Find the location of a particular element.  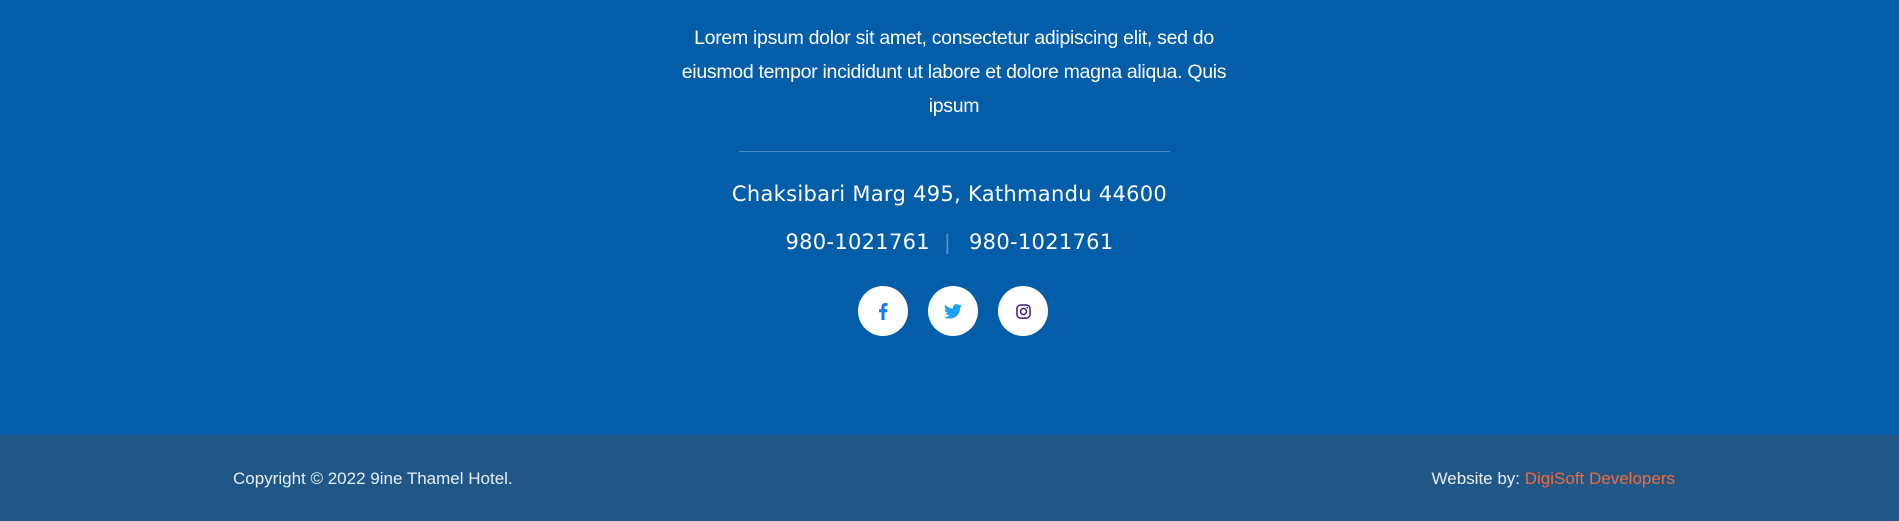

footer-address: Chaksibari Marg 495, Kathmandu 44600 is located at coordinates (949, 194).